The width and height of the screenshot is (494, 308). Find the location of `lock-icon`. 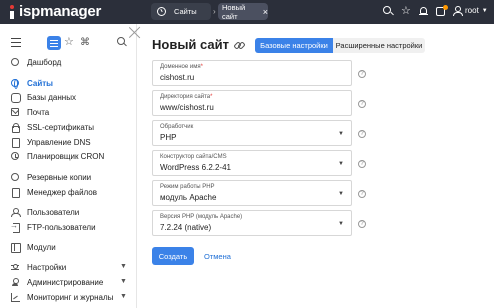

lock-icon is located at coordinates (15, 128).